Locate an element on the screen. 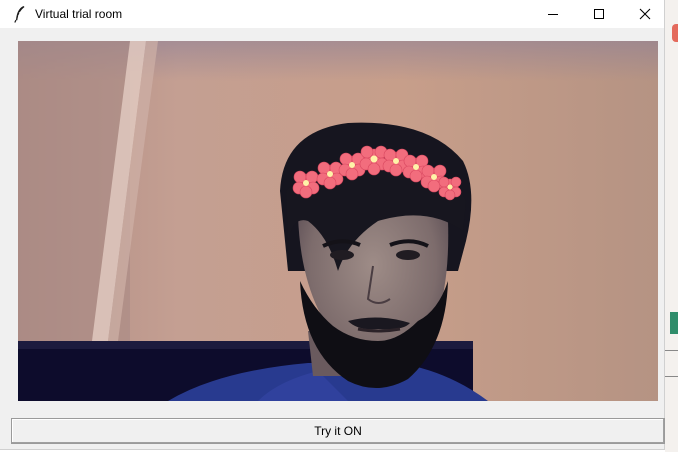  close-icon is located at coordinates (645, 14).